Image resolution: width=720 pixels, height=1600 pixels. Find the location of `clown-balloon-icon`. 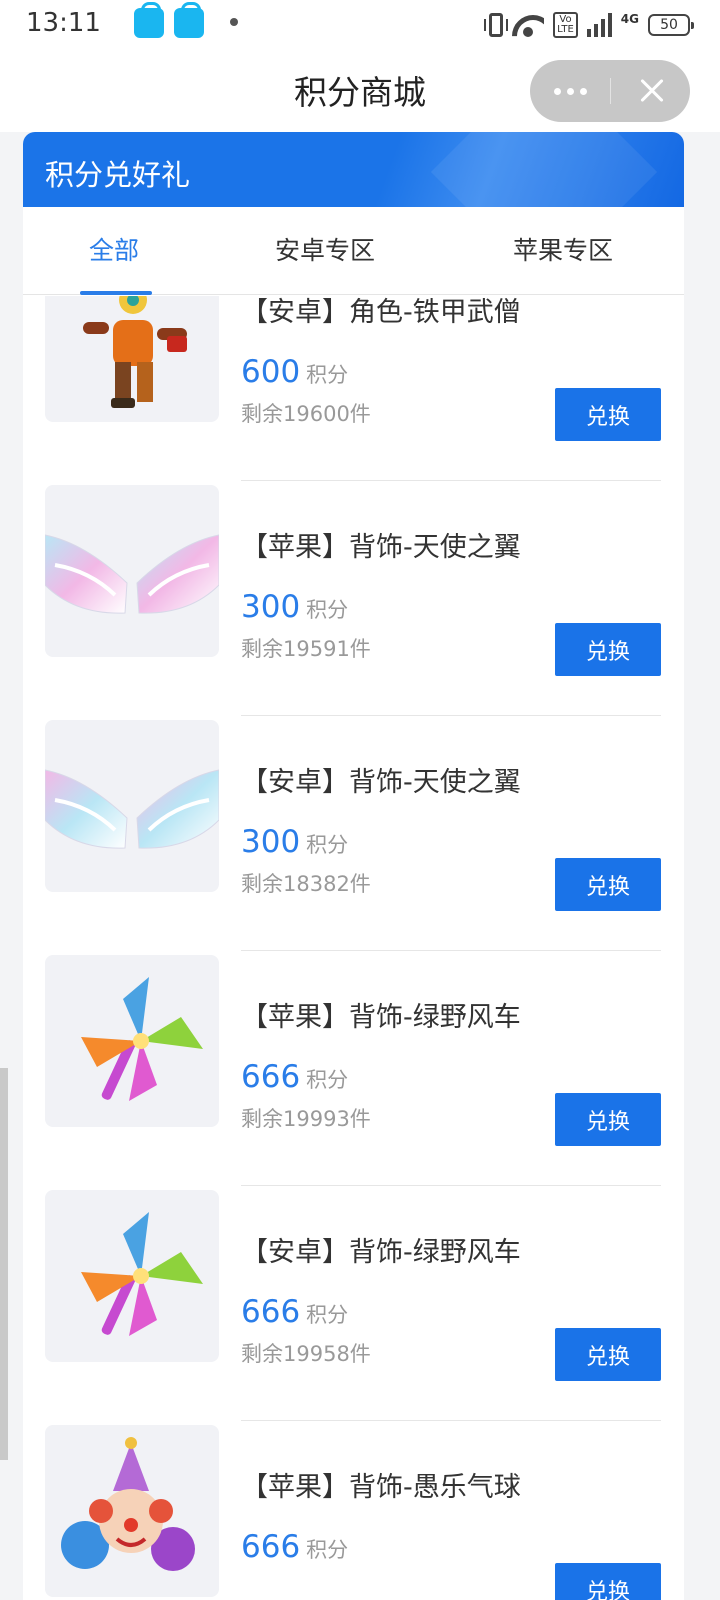

clown-balloon-icon is located at coordinates (132, 1511).